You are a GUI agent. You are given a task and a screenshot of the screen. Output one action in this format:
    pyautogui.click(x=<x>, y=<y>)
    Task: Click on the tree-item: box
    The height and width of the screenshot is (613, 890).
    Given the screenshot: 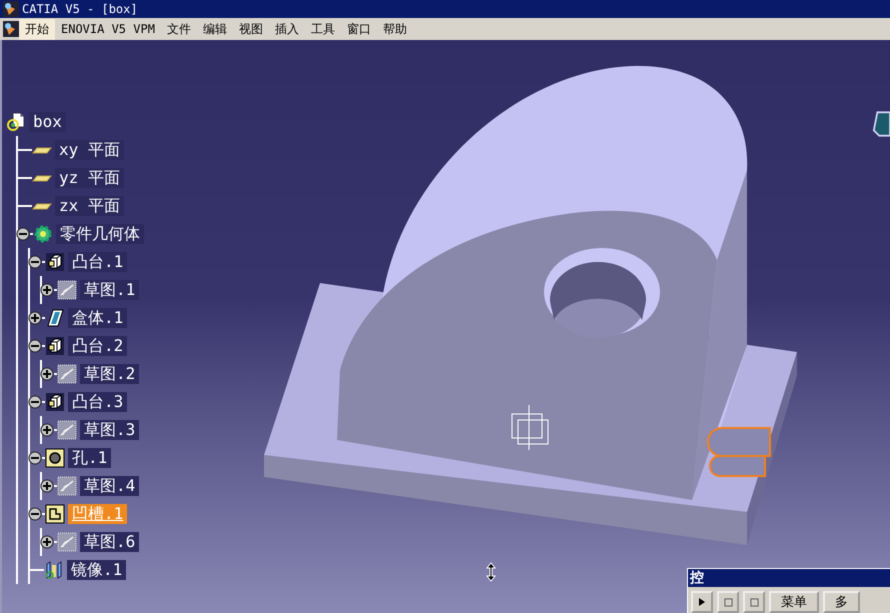 What is the action you would take?
    pyautogui.click(x=47, y=122)
    